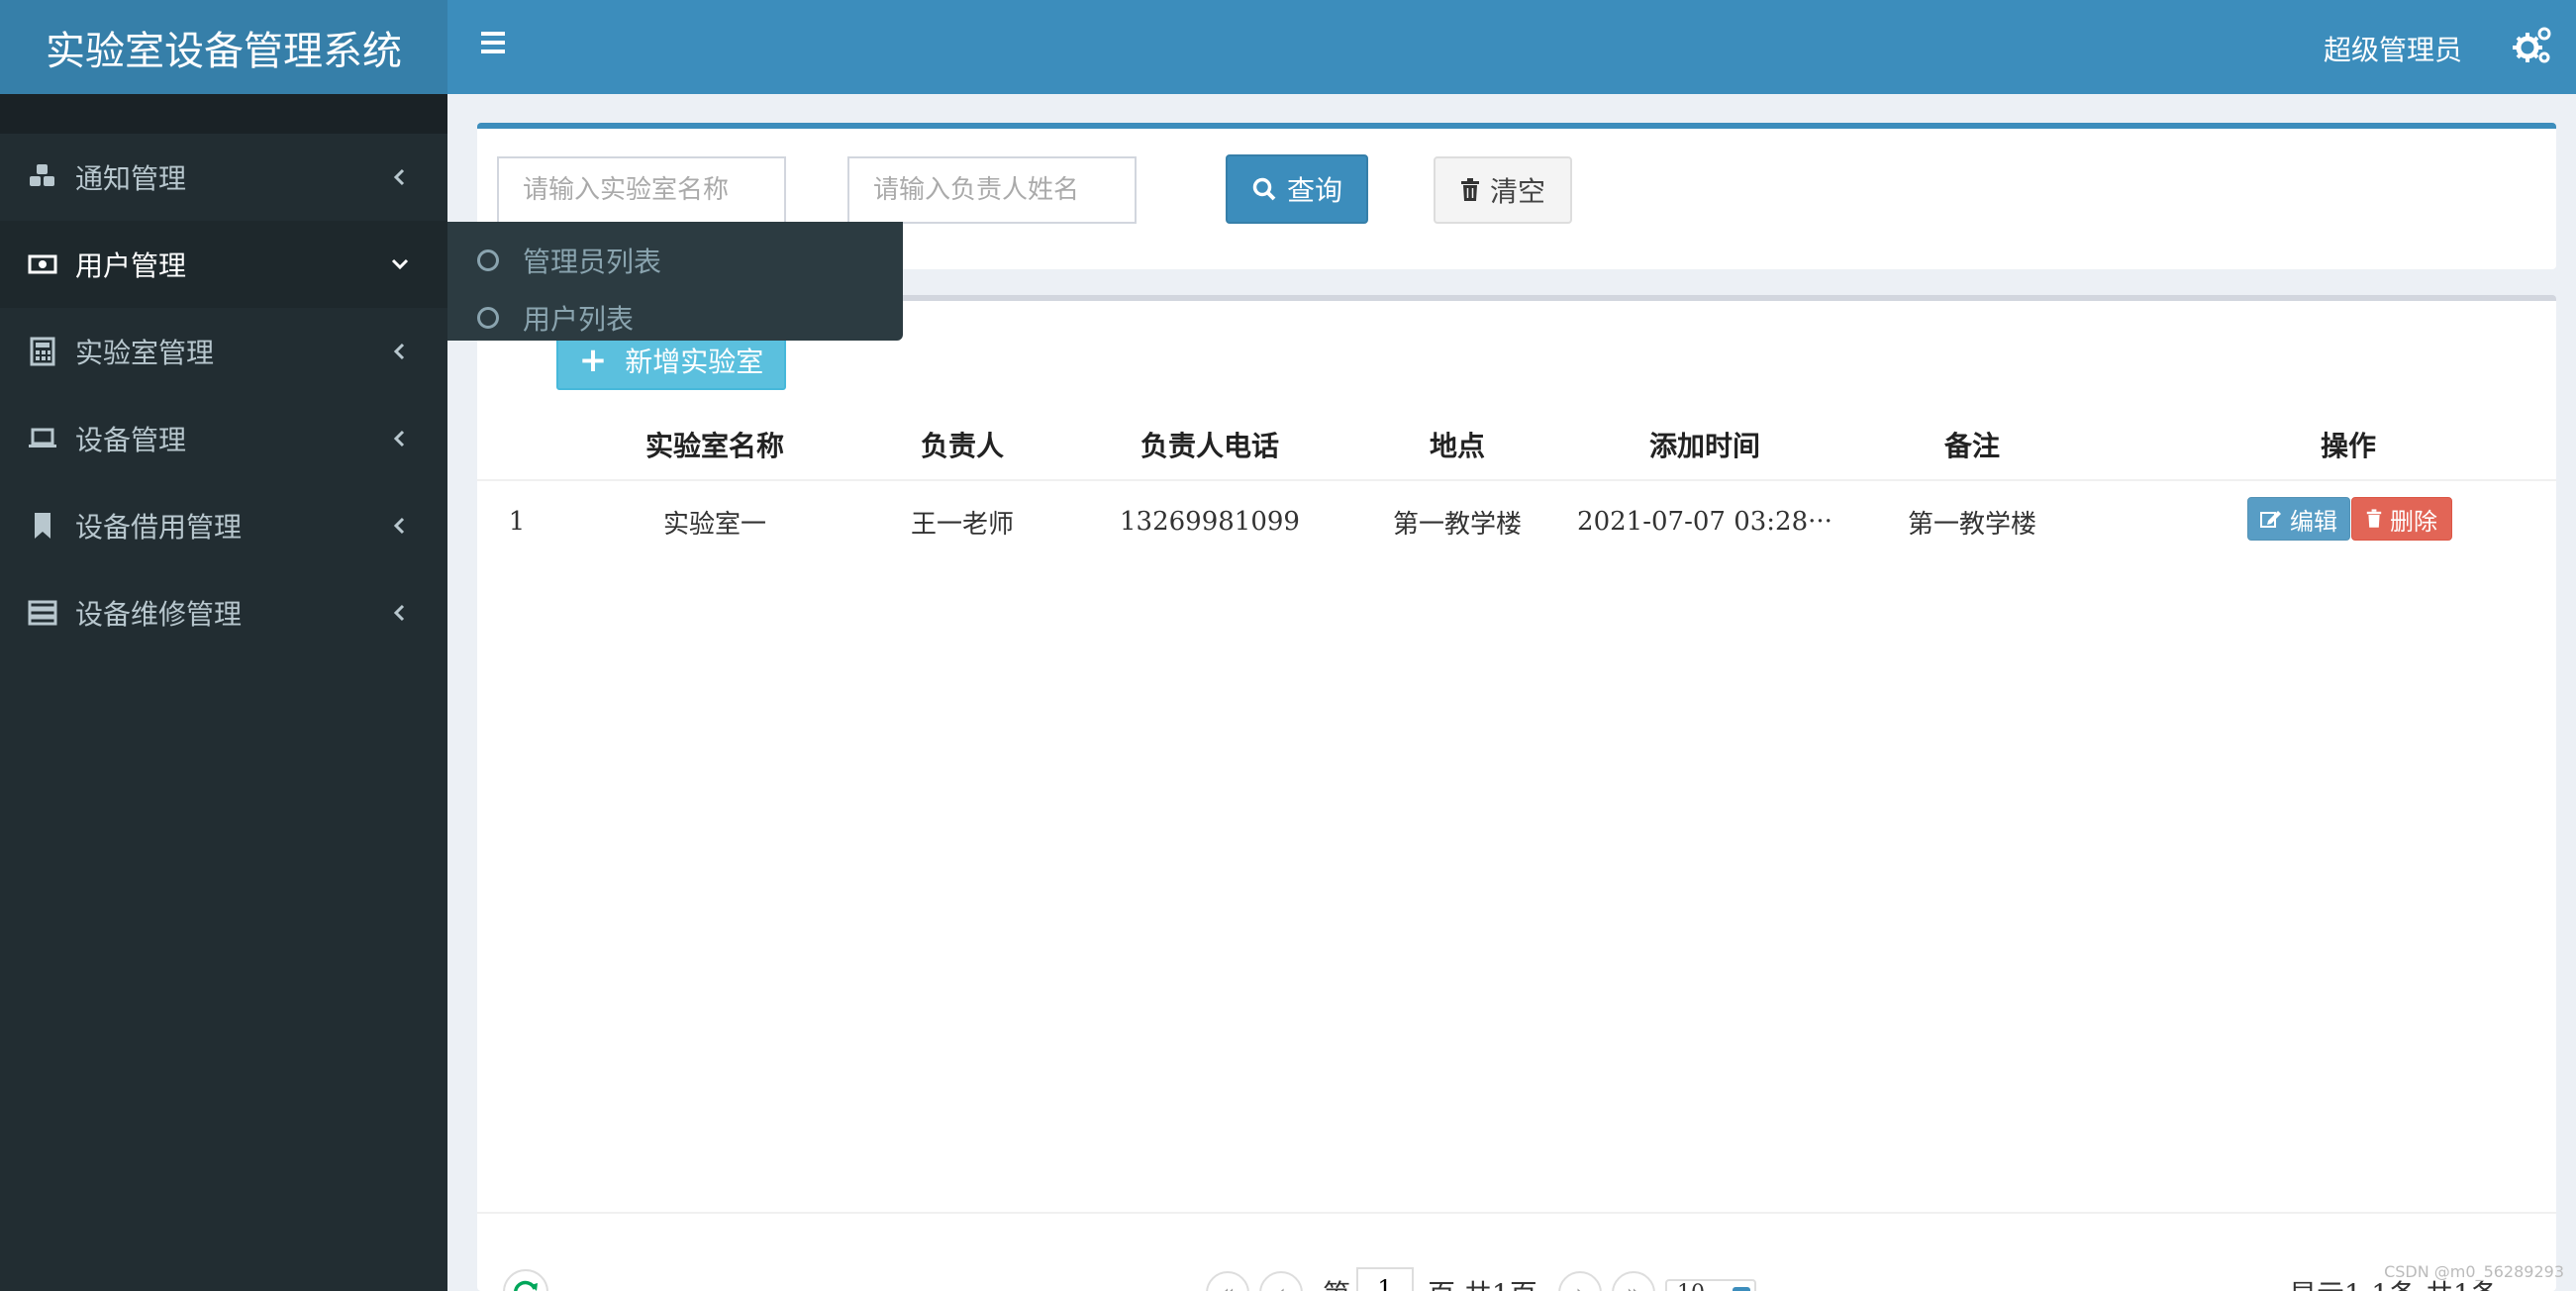 The image size is (2576, 1291). What do you see at coordinates (2271, 519) in the screenshot?
I see `edit-icon` at bounding box center [2271, 519].